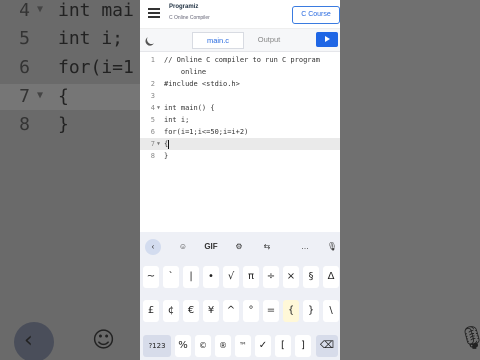 This screenshot has width=480, height=360. What do you see at coordinates (151, 311) in the screenshot?
I see `key: £` at bounding box center [151, 311].